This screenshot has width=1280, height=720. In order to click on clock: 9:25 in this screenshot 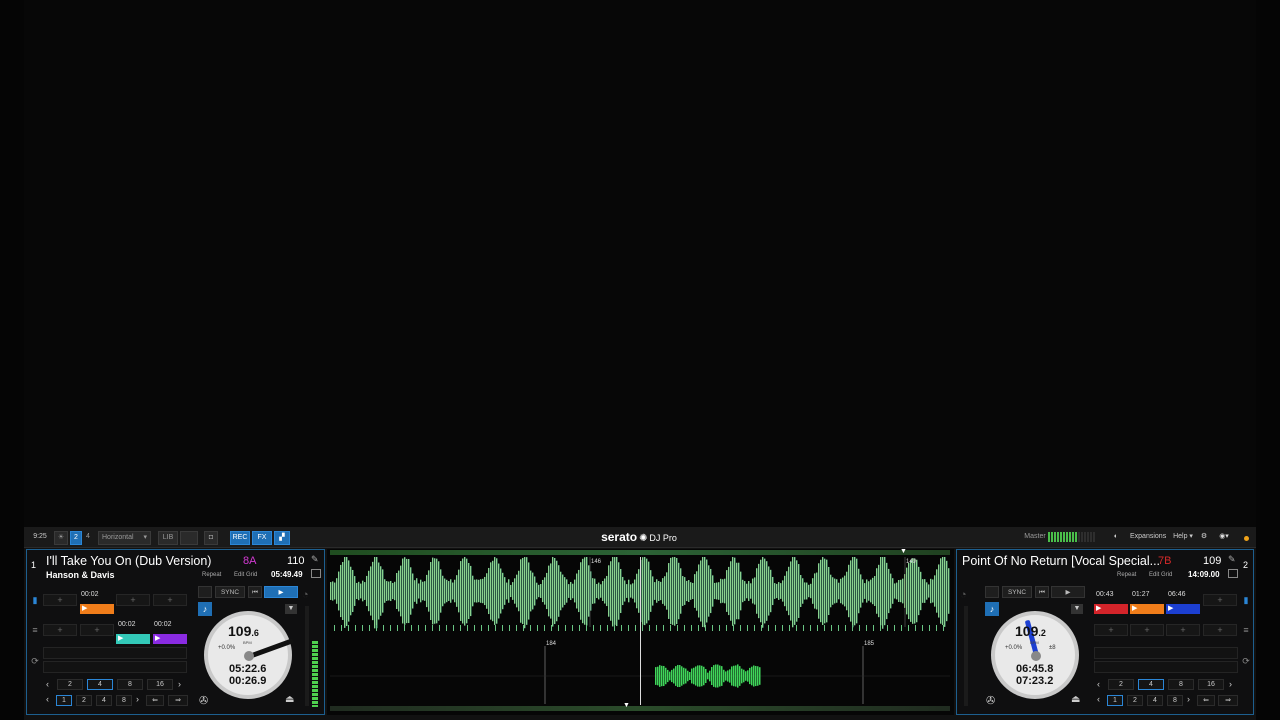, I will do `click(40, 536)`.